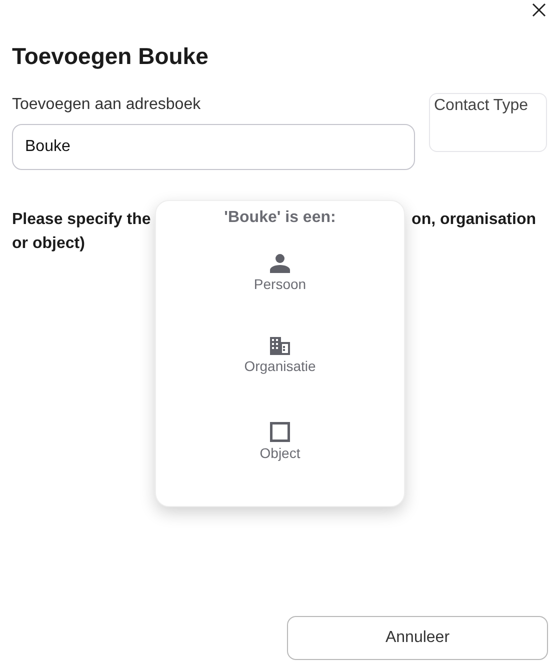 The image size is (554, 663). What do you see at coordinates (280, 346) in the screenshot?
I see `building-icon` at bounding box center [280, 346].